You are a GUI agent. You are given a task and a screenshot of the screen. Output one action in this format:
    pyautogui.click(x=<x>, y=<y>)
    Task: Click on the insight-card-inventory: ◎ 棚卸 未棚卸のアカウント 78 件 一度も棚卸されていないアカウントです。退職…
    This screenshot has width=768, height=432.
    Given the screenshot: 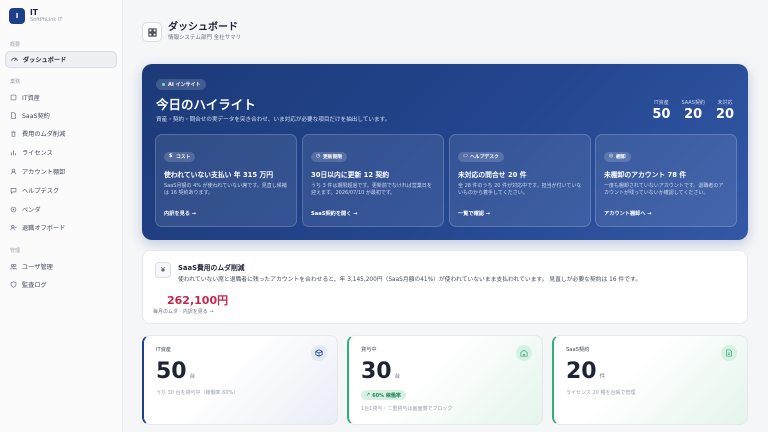 What is the action you would take?
    pyautogui.click(x=666, y=180)
    